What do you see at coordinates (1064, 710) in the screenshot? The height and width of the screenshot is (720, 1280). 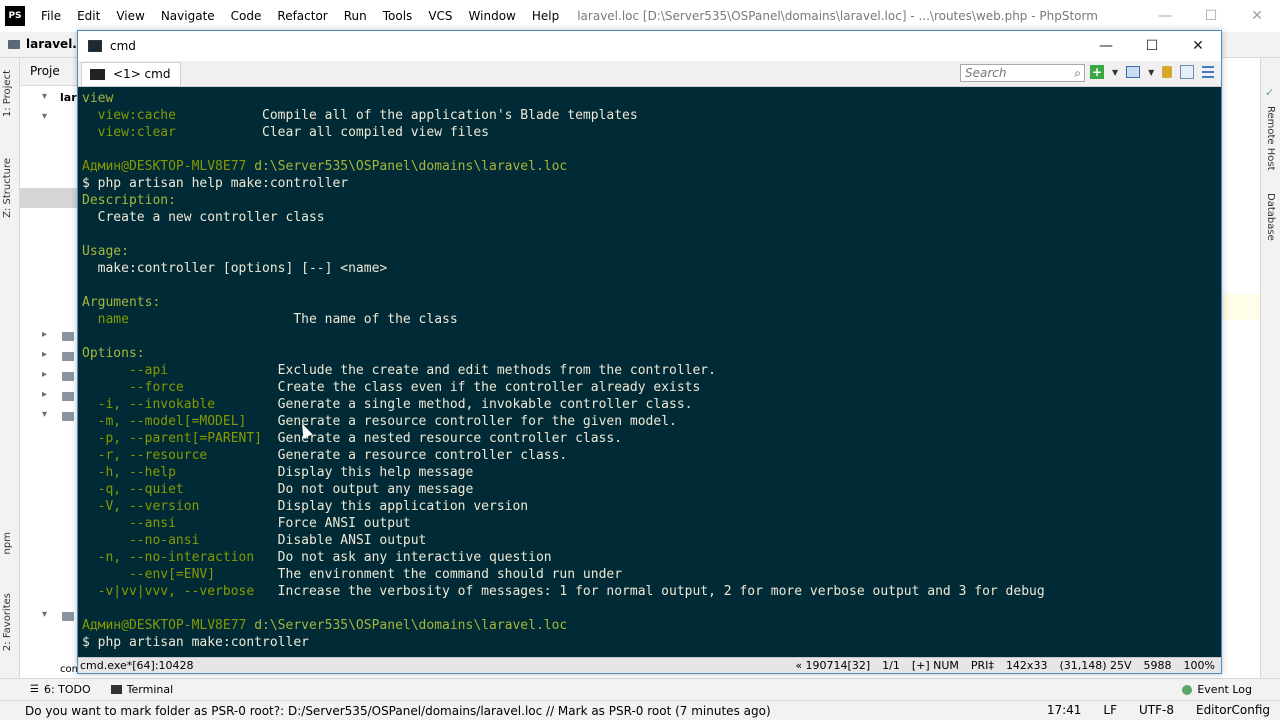 I see `status-position: 17:41` at bounding box center [1064, 710].